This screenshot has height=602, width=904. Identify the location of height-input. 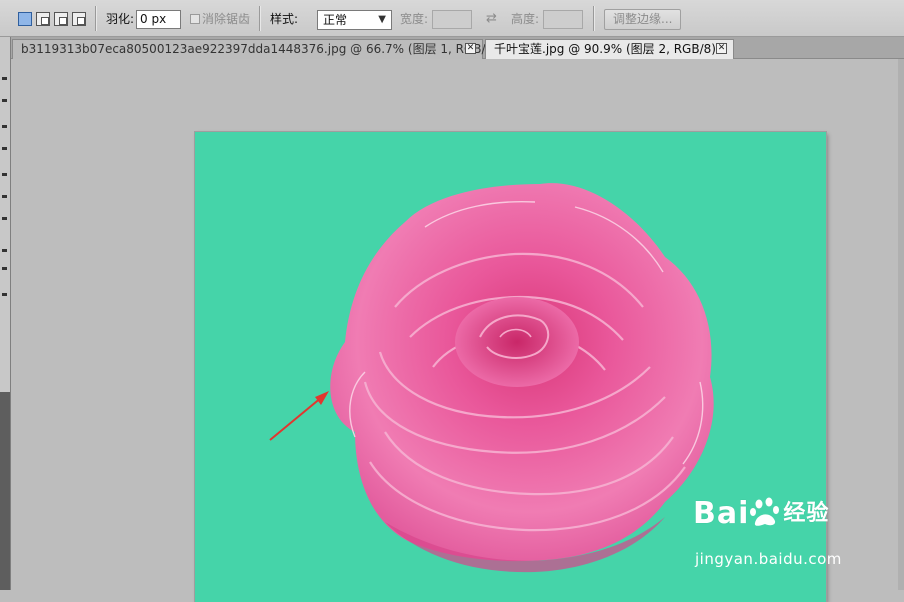
(563, 19).